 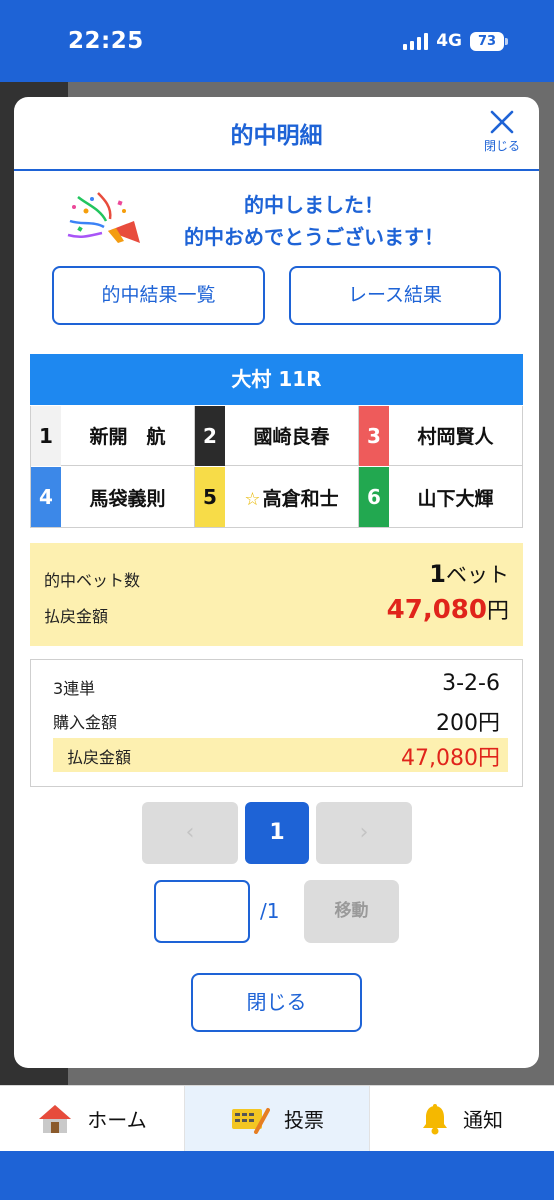 What do you see at coordinates (314, 205) in the screenshot?
I see `hit-title: 的中しました！` at bounding box center [314, 205].